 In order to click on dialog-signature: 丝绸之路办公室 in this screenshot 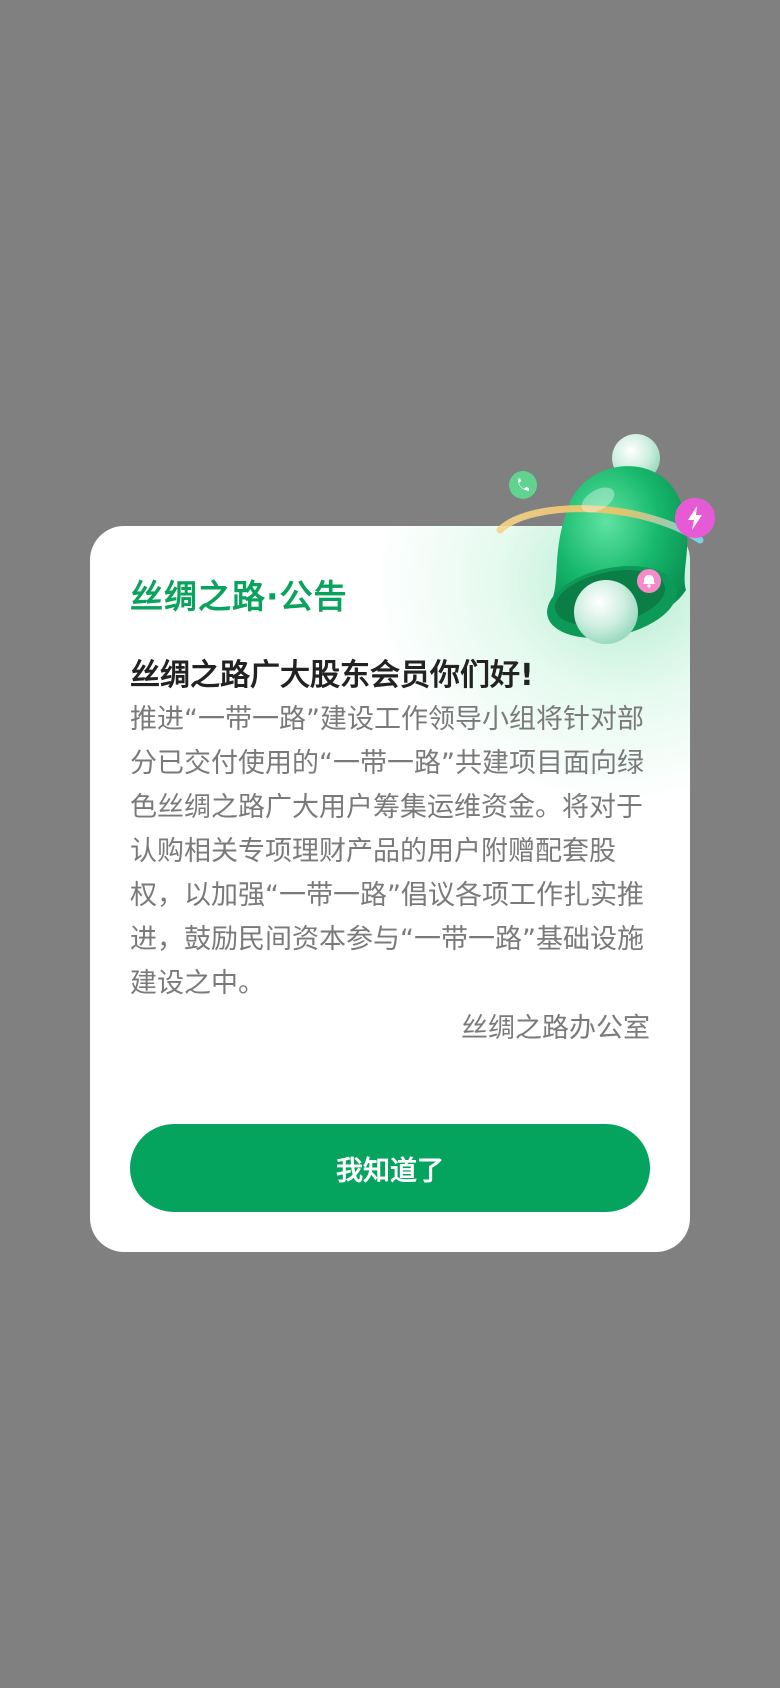, I will do `click(555, 1028)`.